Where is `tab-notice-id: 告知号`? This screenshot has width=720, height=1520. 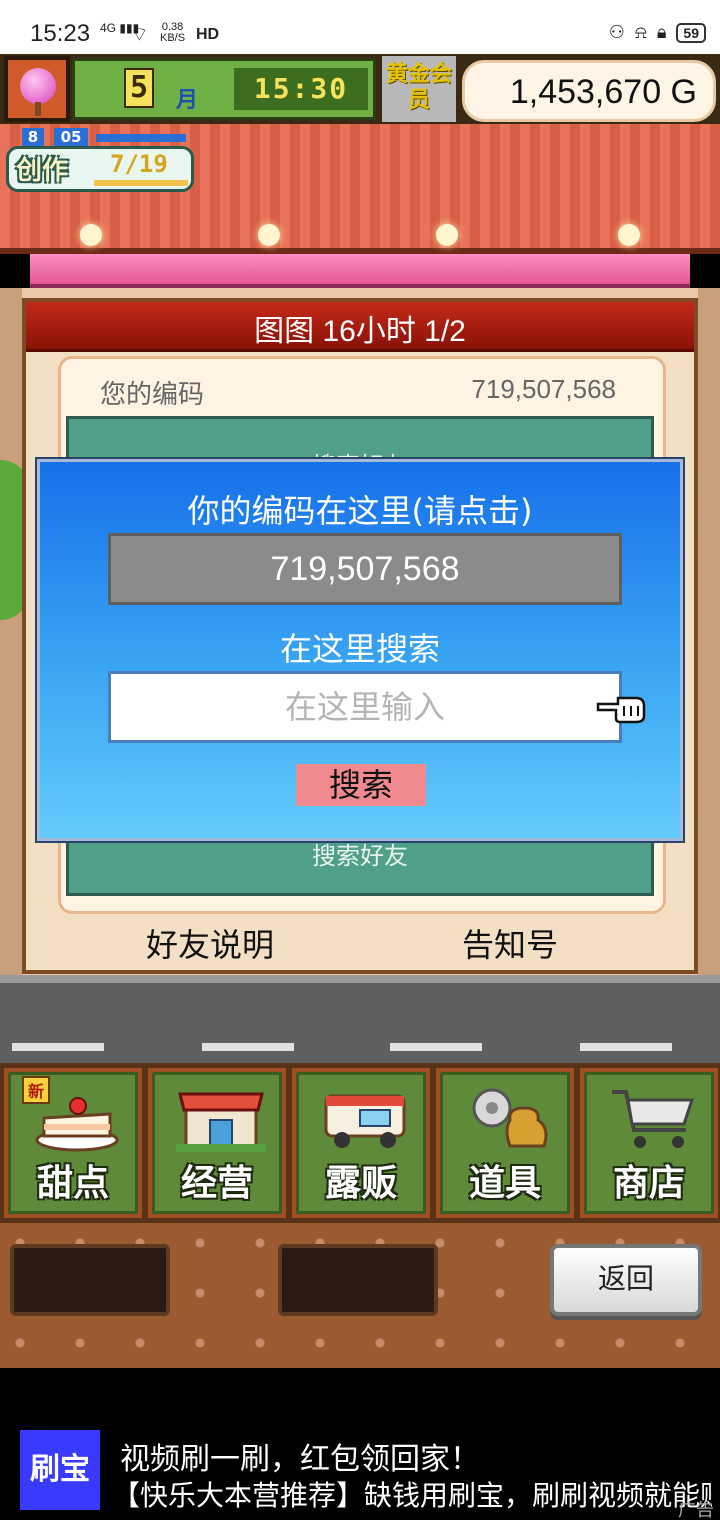 tab-notice-id: 告知号 is located at coordinates (510, 943).